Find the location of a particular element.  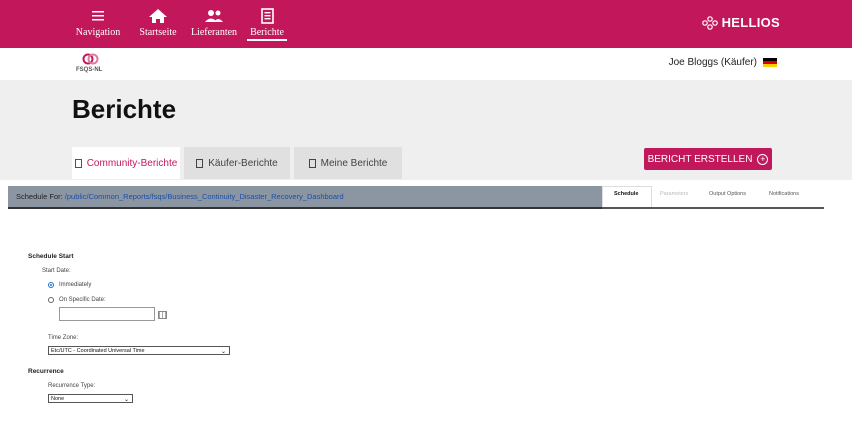

create-report-button: BERICHT ERSTELLEN + is located at coordinates (708, 159).